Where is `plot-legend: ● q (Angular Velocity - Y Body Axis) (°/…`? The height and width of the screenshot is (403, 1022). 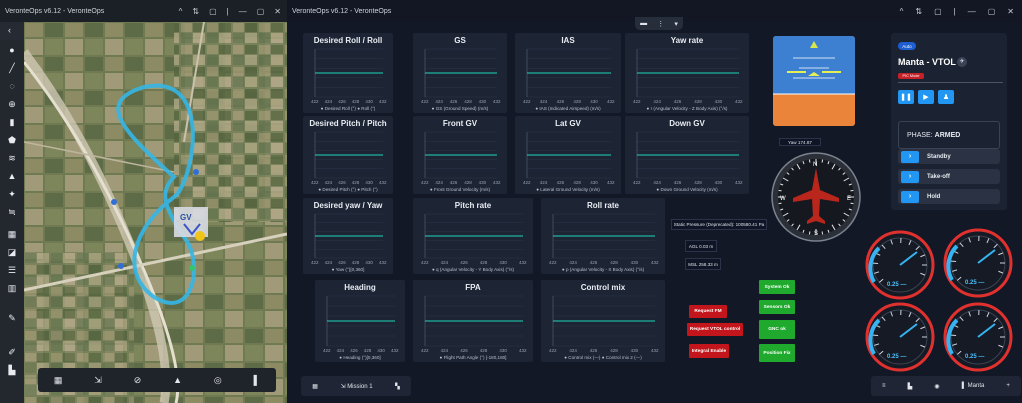 plot-legend: ● q (Angular Velocity - Y Body Axis) (°/… is located at coordinates (473, 269).